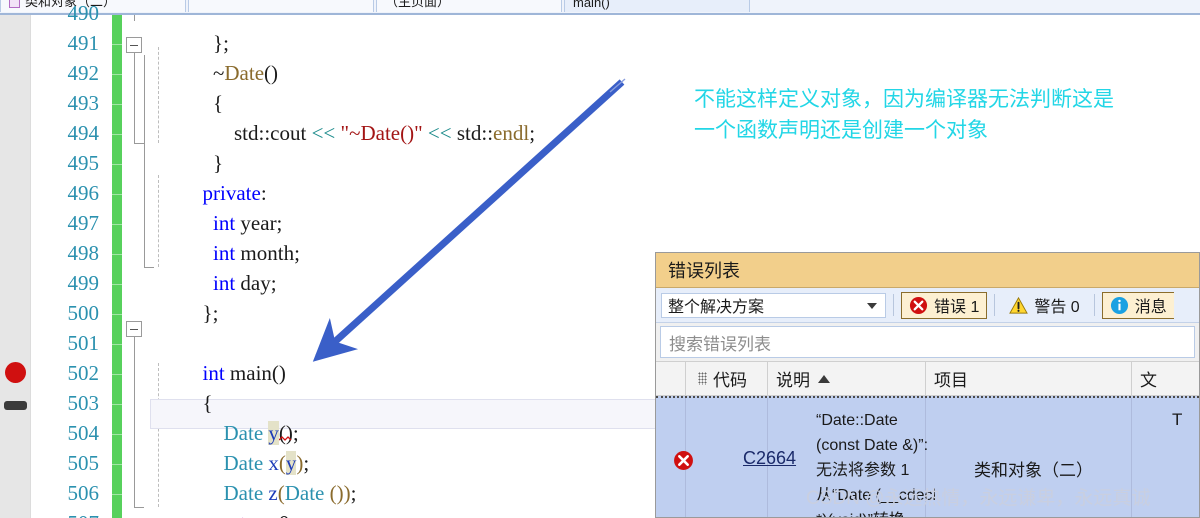 This screenshot has width=1200, height=518. What do you see at coordinates (83, 403) in the screenshot?
I see `line-number: 503` at bounding box center [83, 403].